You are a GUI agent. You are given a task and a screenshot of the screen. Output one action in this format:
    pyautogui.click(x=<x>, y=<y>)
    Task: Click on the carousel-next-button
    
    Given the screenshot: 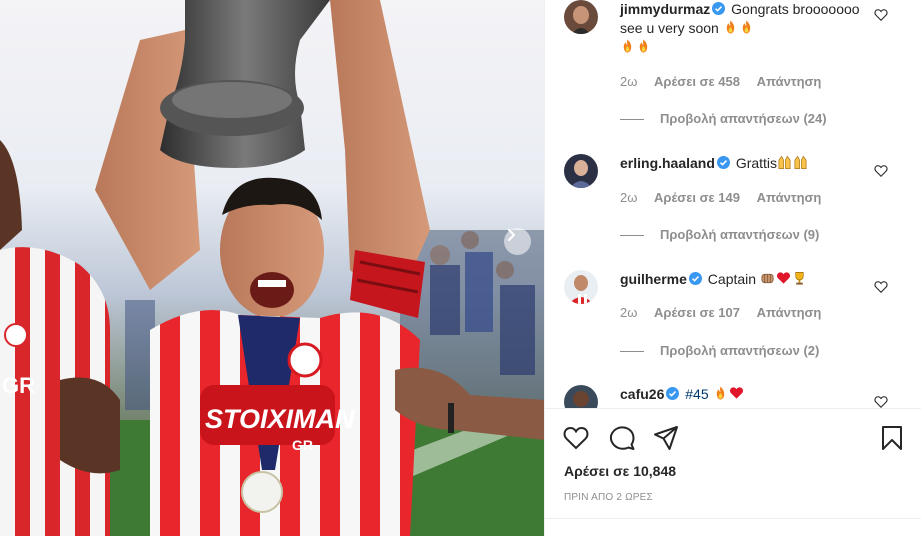 What is the action you would take?
    pyautogui.click(x=517, y=241)
    